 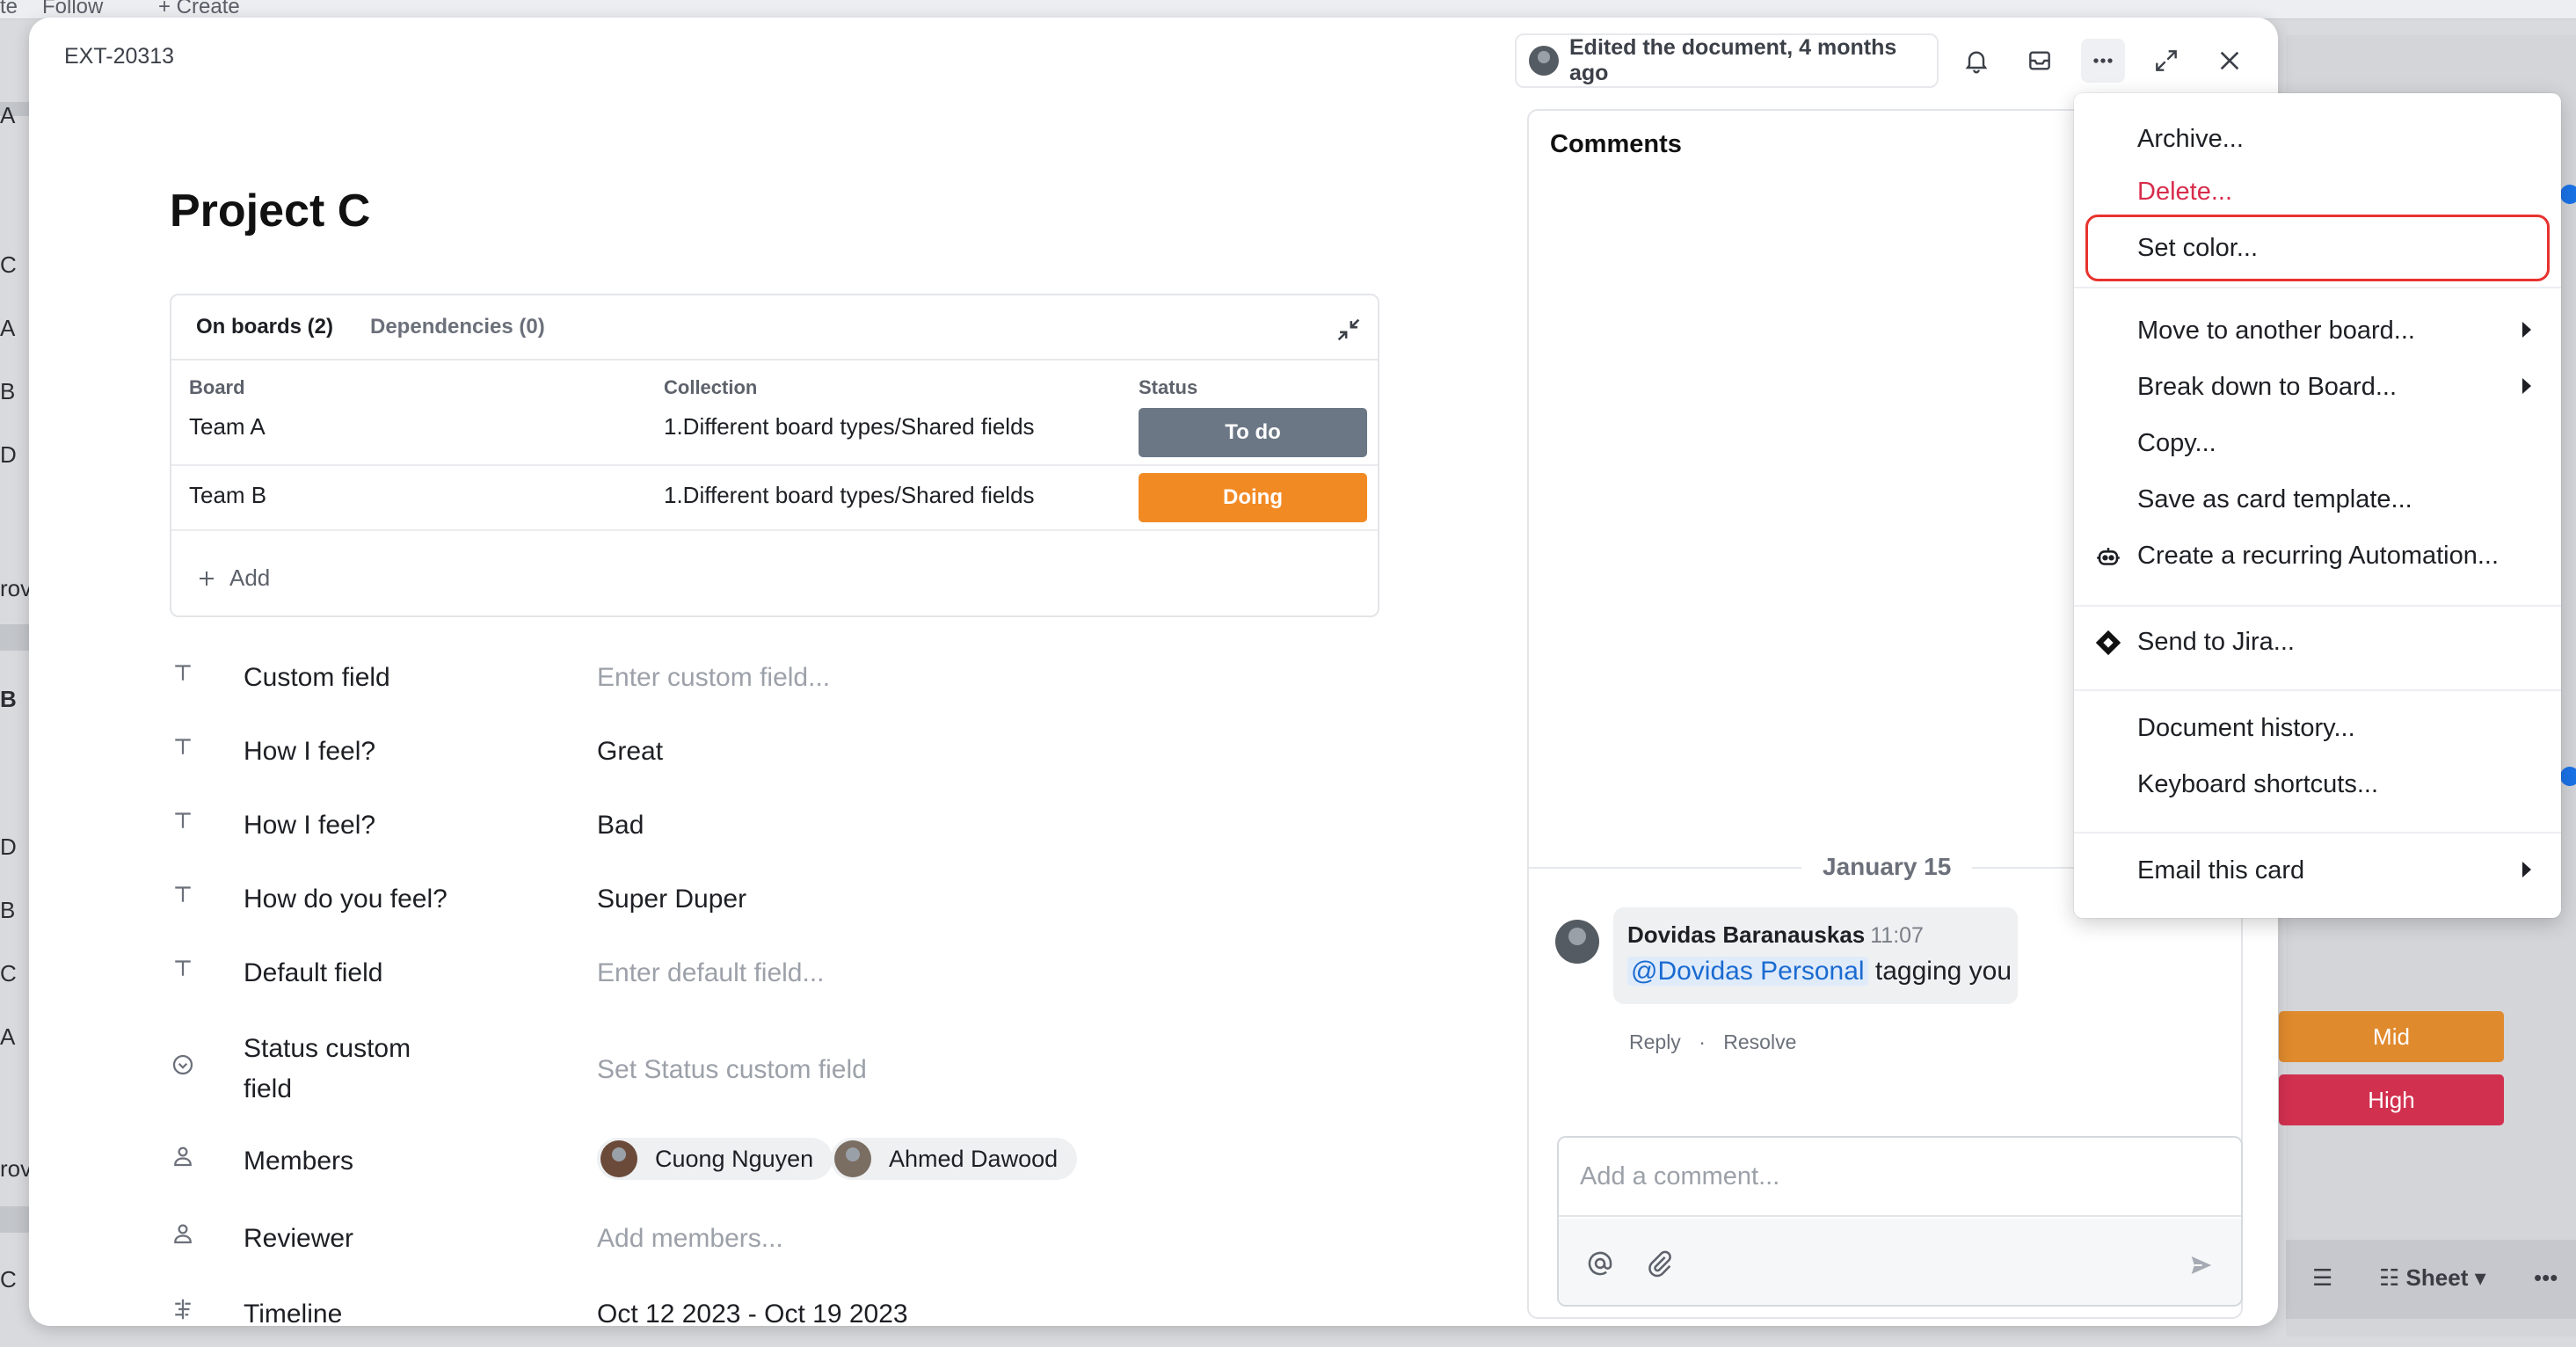 What do you see at coordinates (2040, 61) in the screenshot?
I see `inbox-icon` at bounding box center [2040, 61].